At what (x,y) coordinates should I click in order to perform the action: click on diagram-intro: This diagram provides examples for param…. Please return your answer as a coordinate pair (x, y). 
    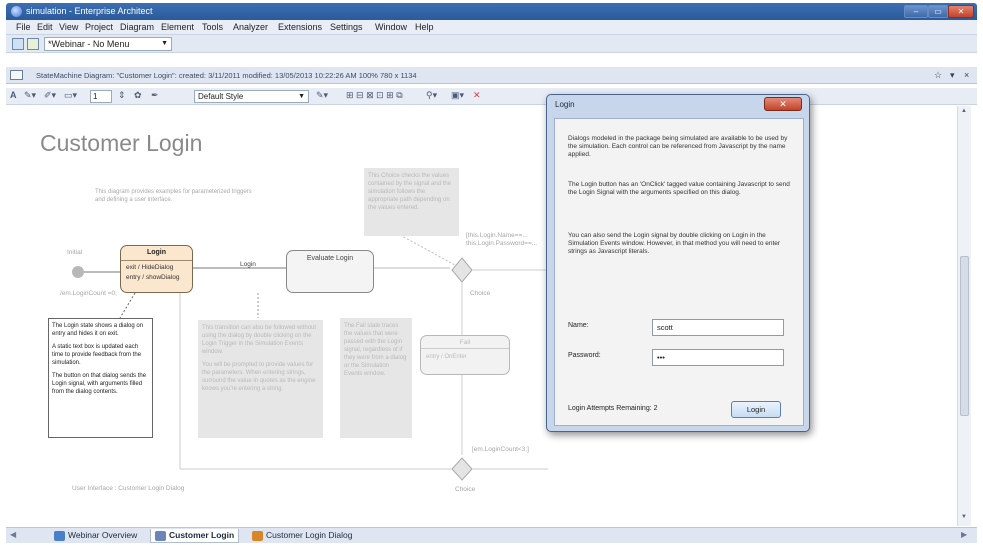
    Looking at the image, I should click on (173, 196).